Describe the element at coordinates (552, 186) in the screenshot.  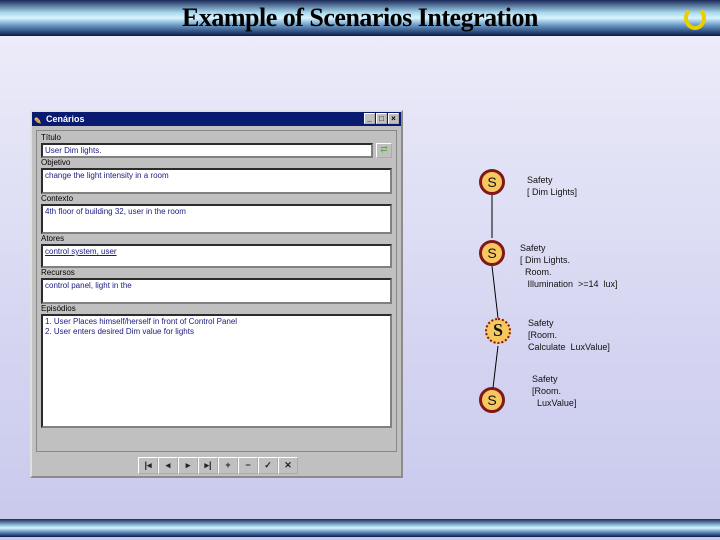
I see `node-label: Safety [ Dim Lights]` at that location.